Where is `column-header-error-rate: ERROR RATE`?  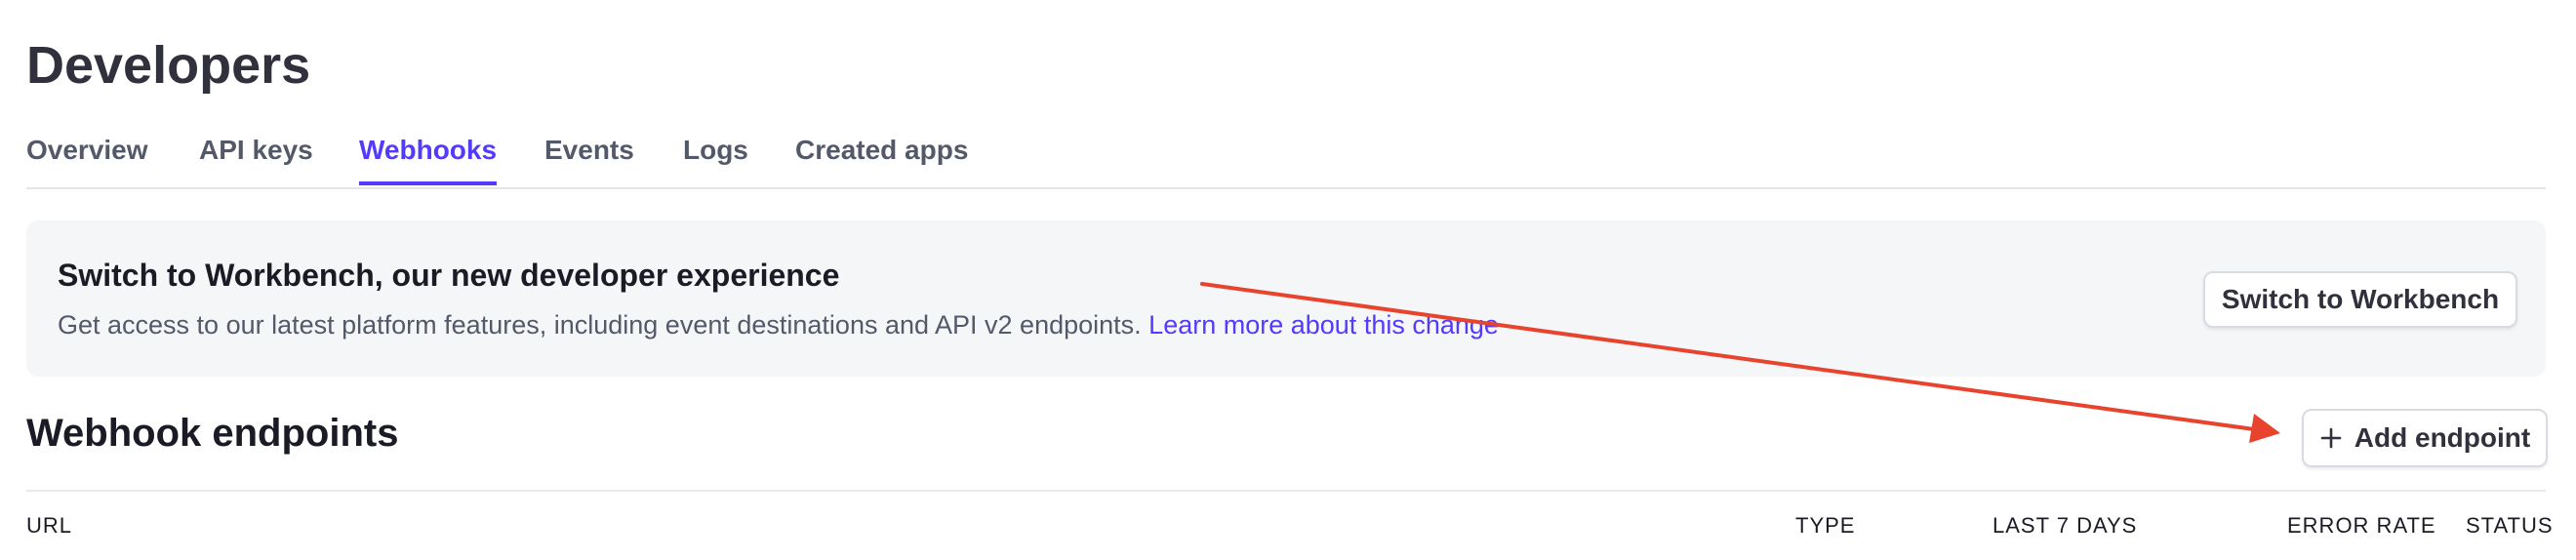 column-header-error-rate: ERROR RATE is located at coordinates (2361, 526).